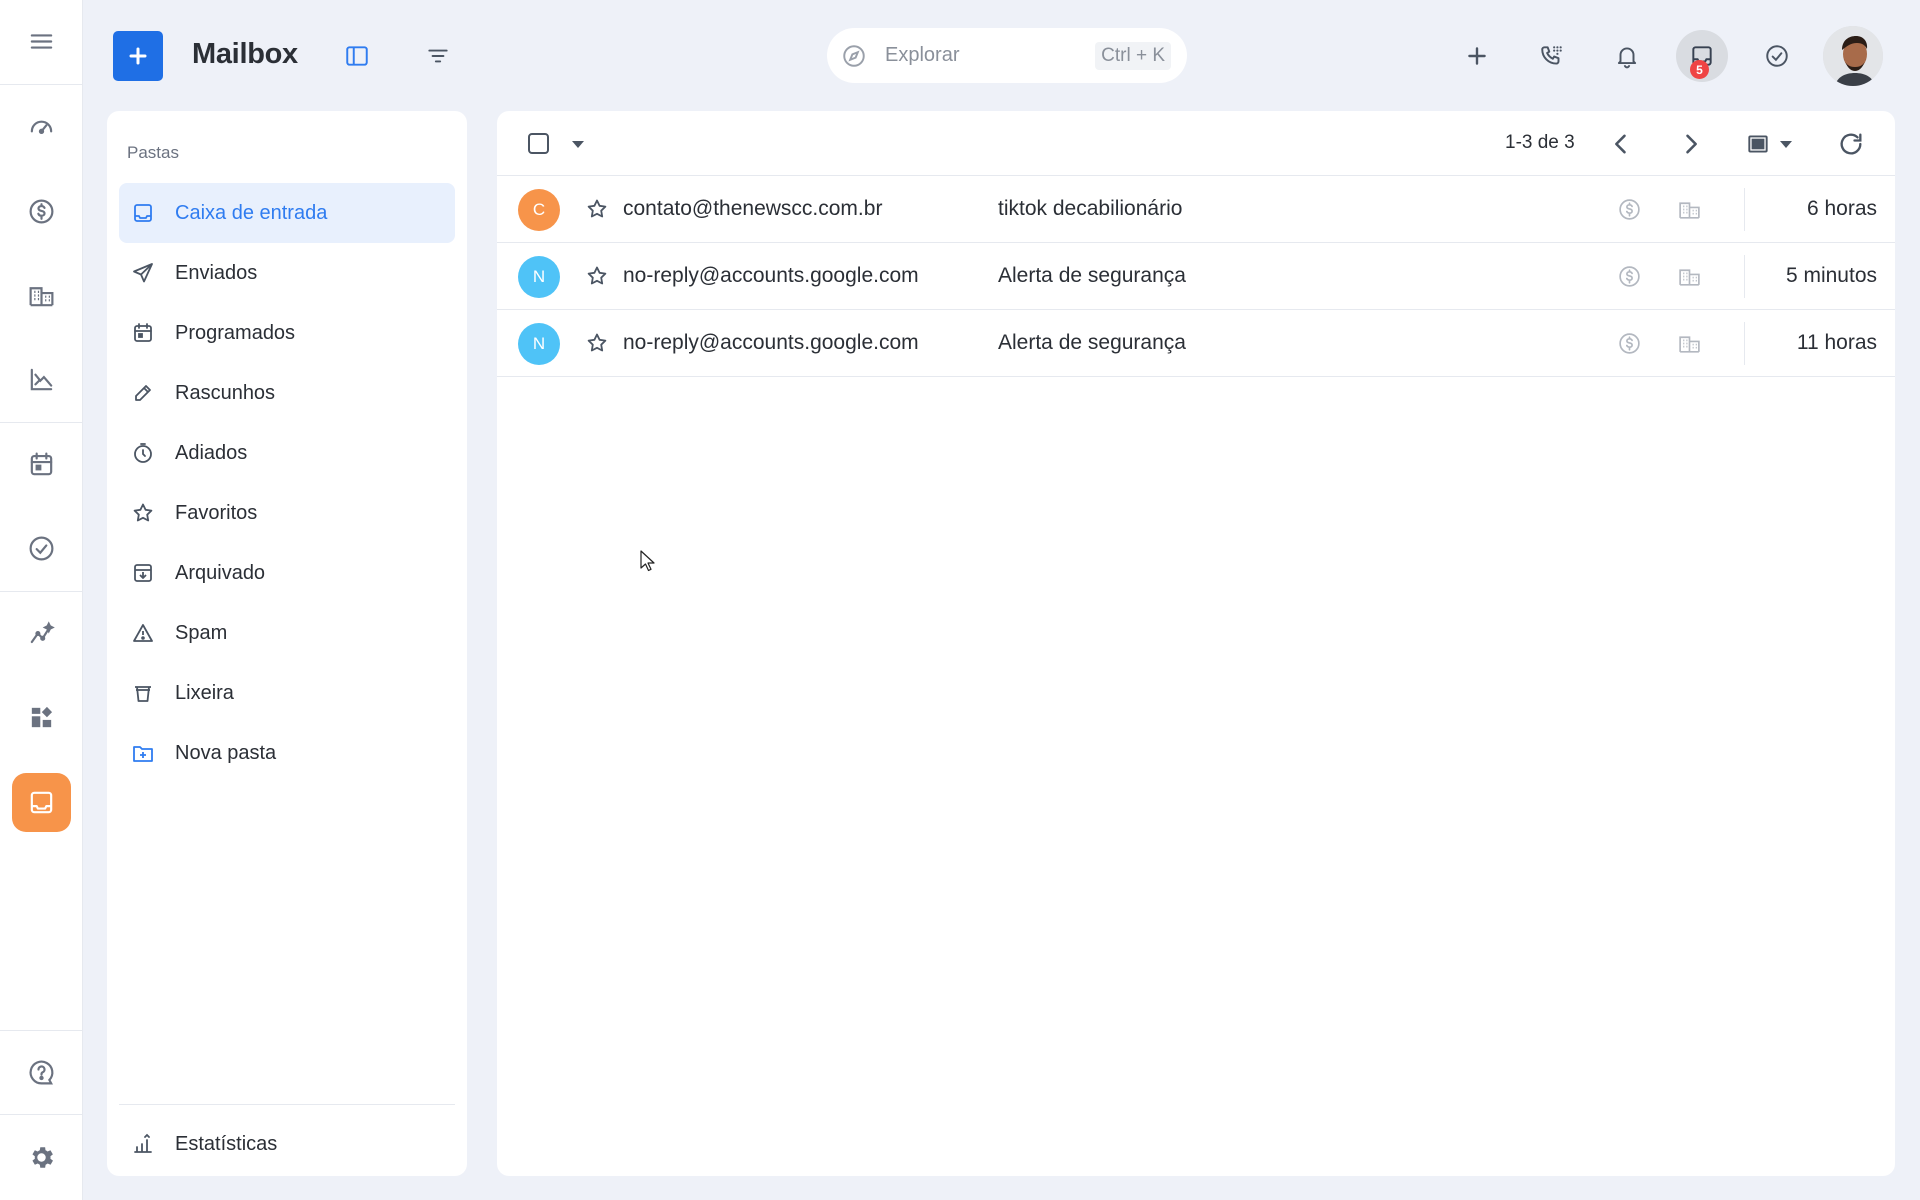 The height and width of the screenshot is (1200, 1920). What do you see at coordinates (41, 717) in the screenshot?
I see `widgets-icon` at bounding box center [41, 717].